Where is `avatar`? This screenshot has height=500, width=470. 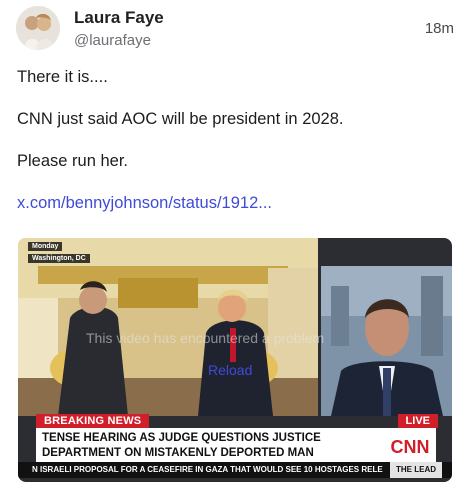
avatar is located at coordinates (38, 28).